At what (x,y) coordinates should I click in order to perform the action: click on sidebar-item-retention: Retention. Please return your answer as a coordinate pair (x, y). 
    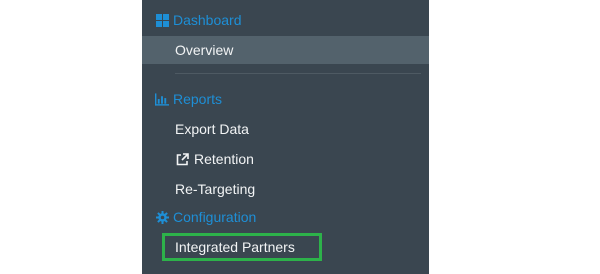
    Looking at the image, I should click on (285, 159).